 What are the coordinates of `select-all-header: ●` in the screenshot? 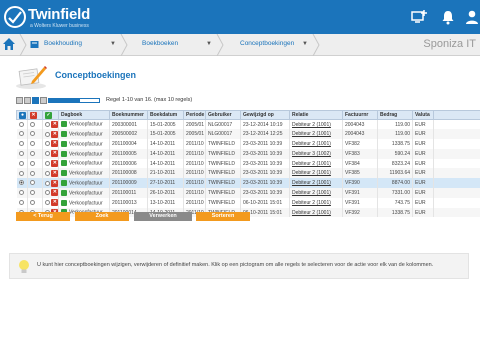 It's located at (22, 115).